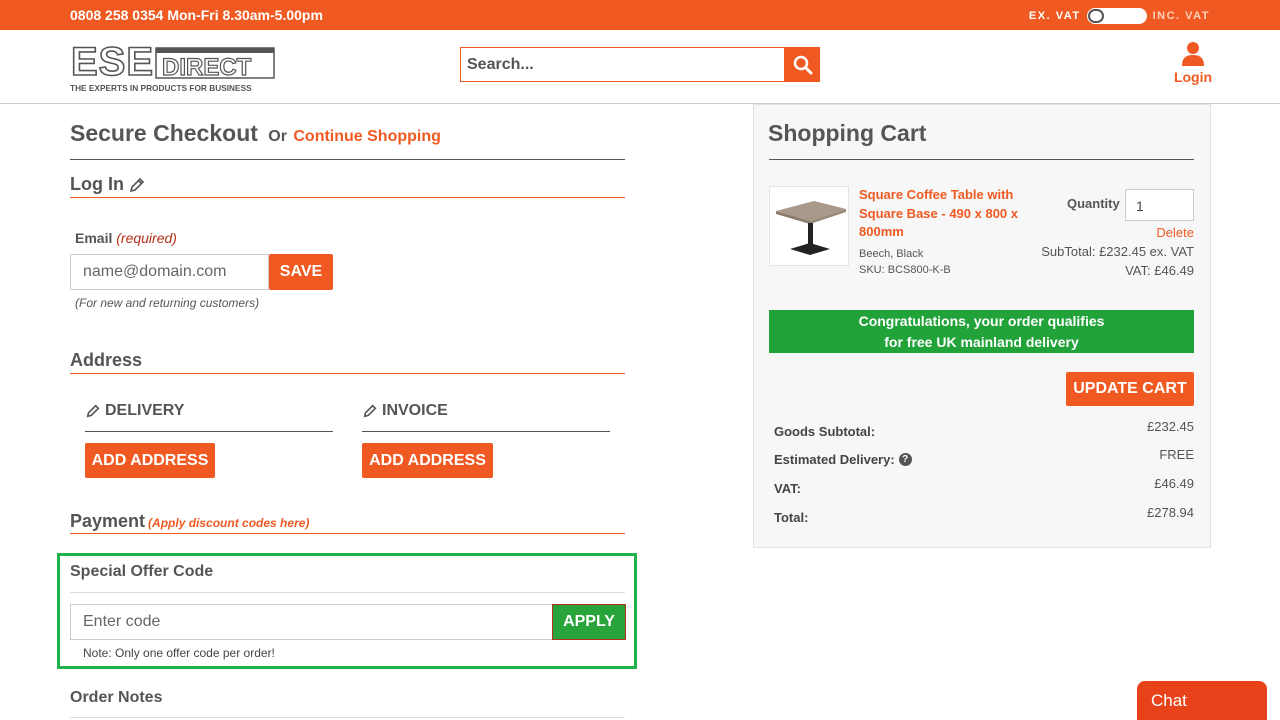 Image resolution: width=1280 pixels, height=720 pixels. Describe the element at coordinates (179, 653) in the screenshot. I see `offer-note: Note: Only one offer code per order!` at that location.